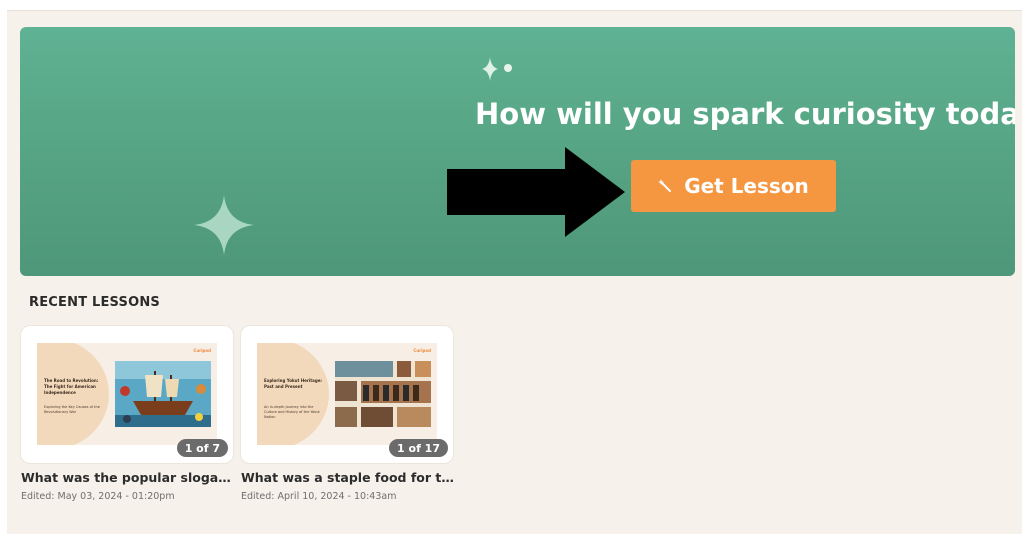 The image size is (1022, 544). Describe the element at coordinates (319, 496) in the screenshot. I see `lesson-edited-date: Edited: April 10, 2024 - 10:43am` at that location.